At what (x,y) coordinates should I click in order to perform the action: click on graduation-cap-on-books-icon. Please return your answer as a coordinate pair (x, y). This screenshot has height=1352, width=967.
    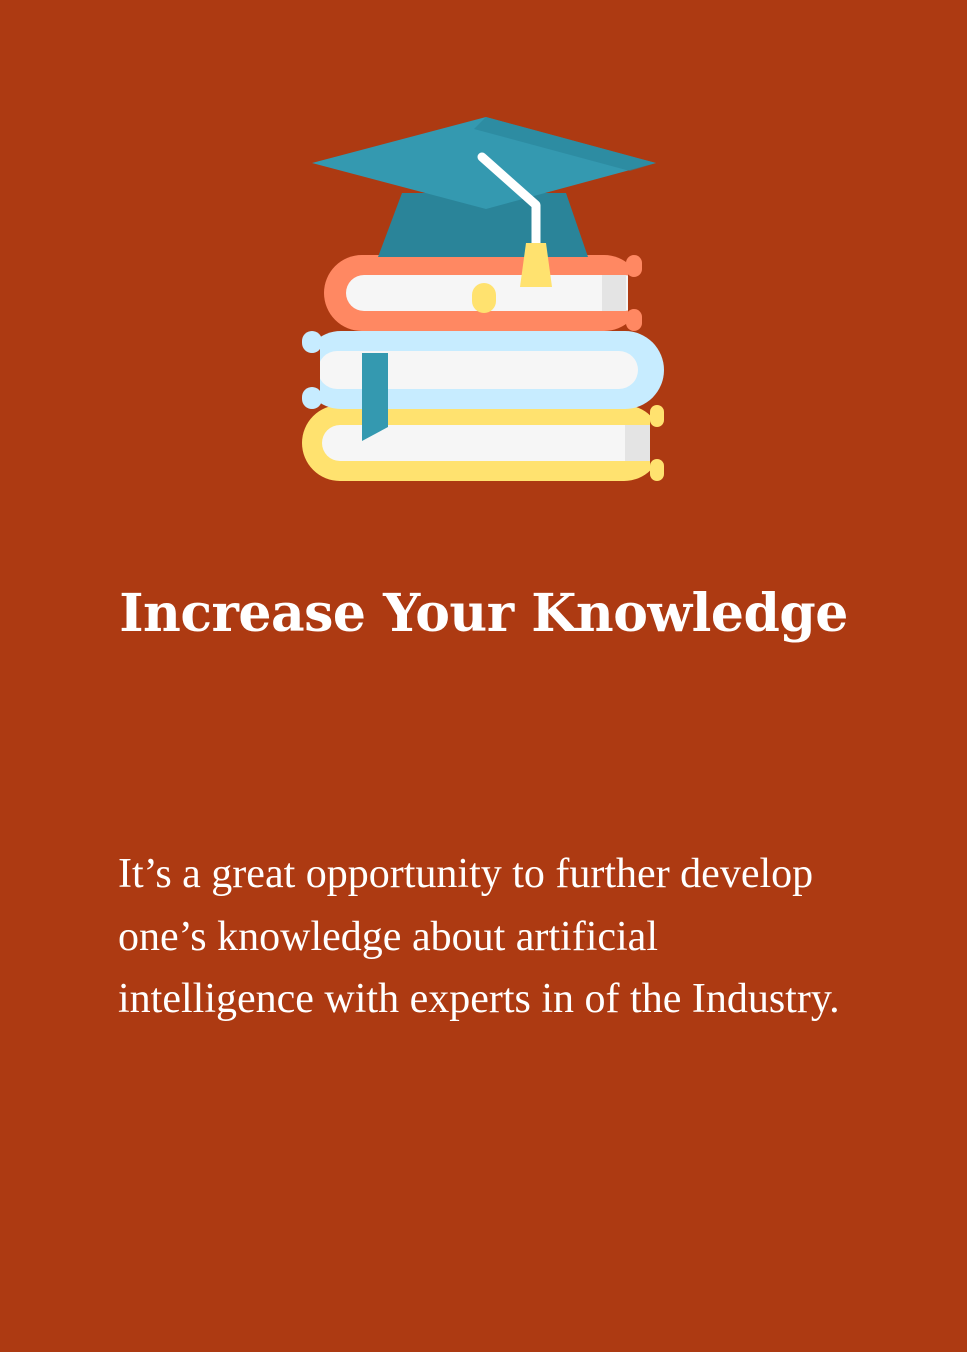
    Looking at the image, I should click on (485, 300).